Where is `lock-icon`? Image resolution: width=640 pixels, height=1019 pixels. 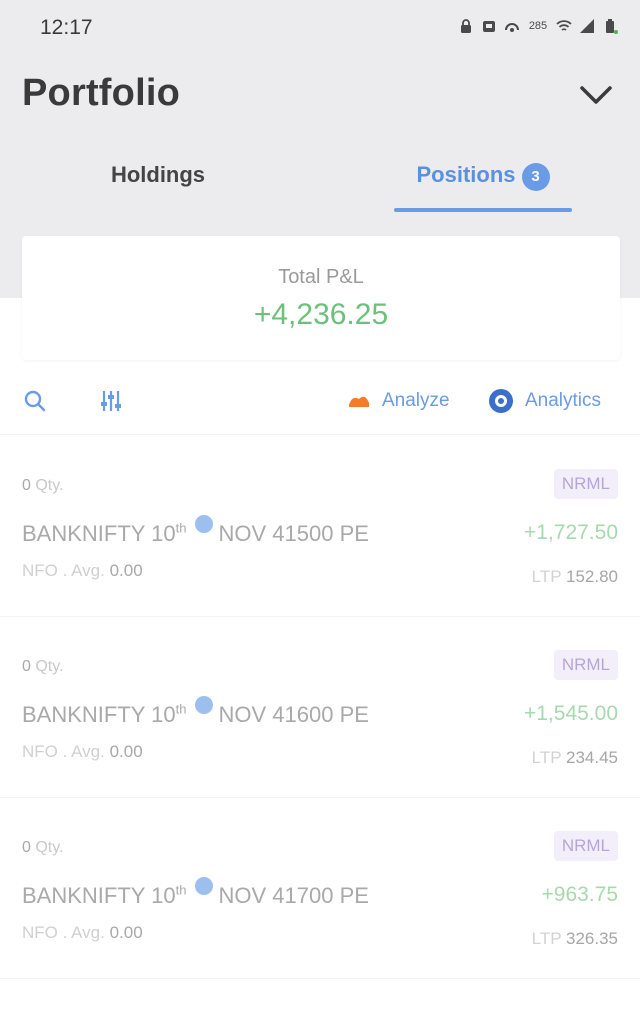
lock-icon is located at coordinates (466, 26).